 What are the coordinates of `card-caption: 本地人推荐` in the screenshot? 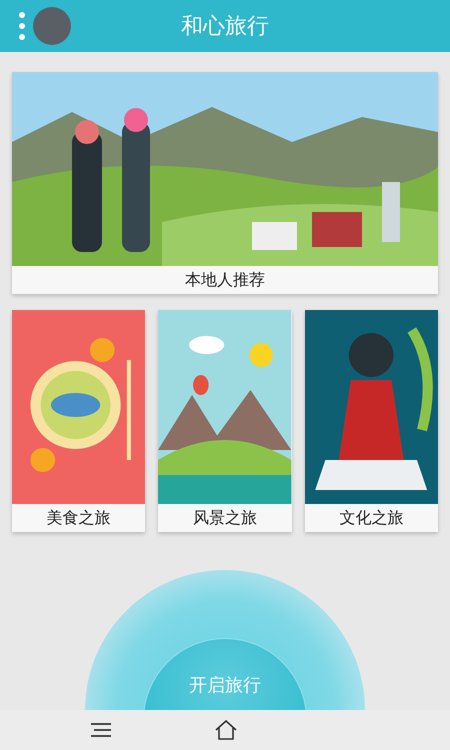 It's located at (225, 279).